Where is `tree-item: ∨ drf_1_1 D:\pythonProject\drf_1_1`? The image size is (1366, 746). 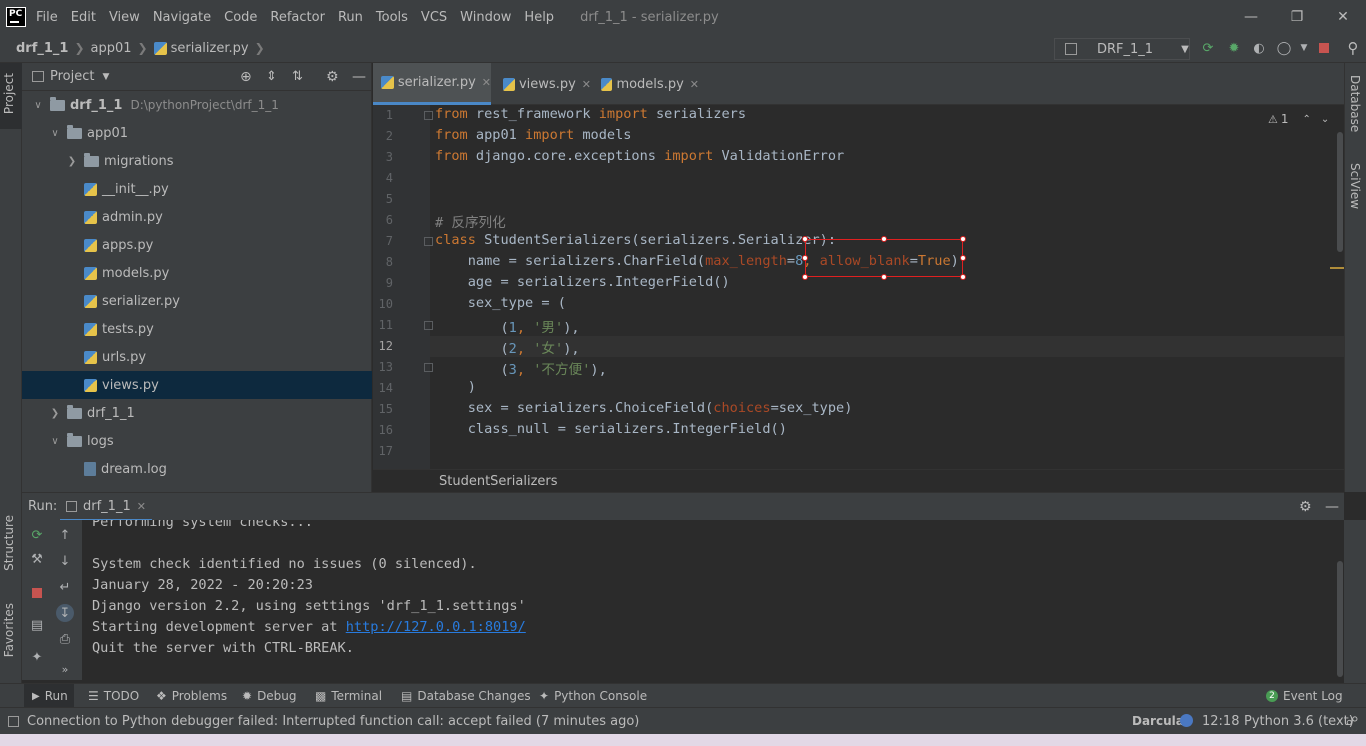 tree-item: ∨ drf_1_1 D:\pythonProject\drf_1_1 is located at coordinates (197, 105).